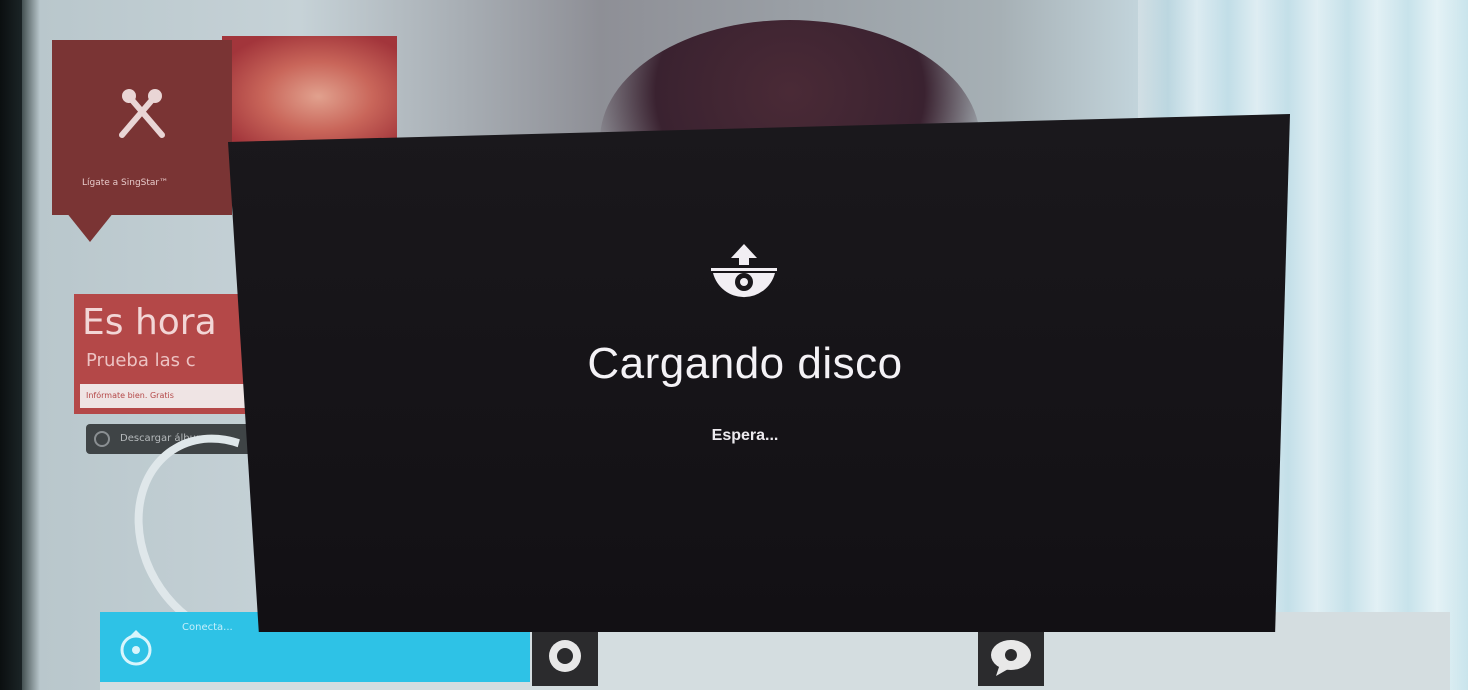  What do you see at coordinates (136, 648) in the screenshot?
I see `download-disc-icon` at bounding box center [136, 648].